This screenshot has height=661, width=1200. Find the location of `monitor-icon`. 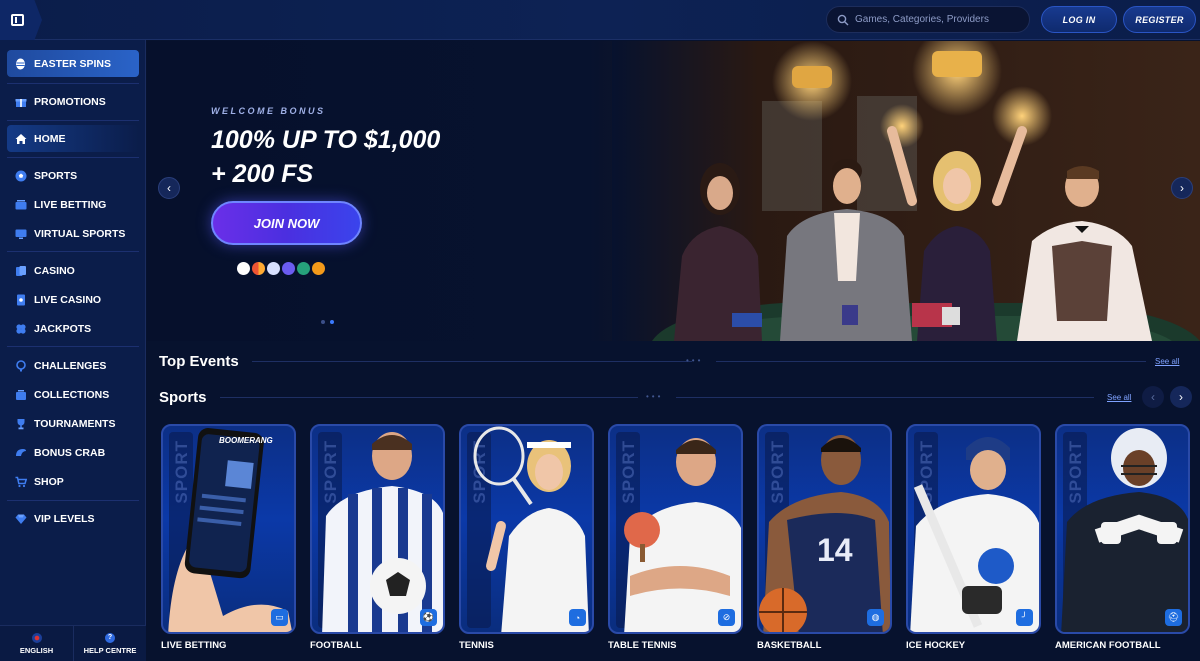

monitor-icon is located at coordinates (20, 233).